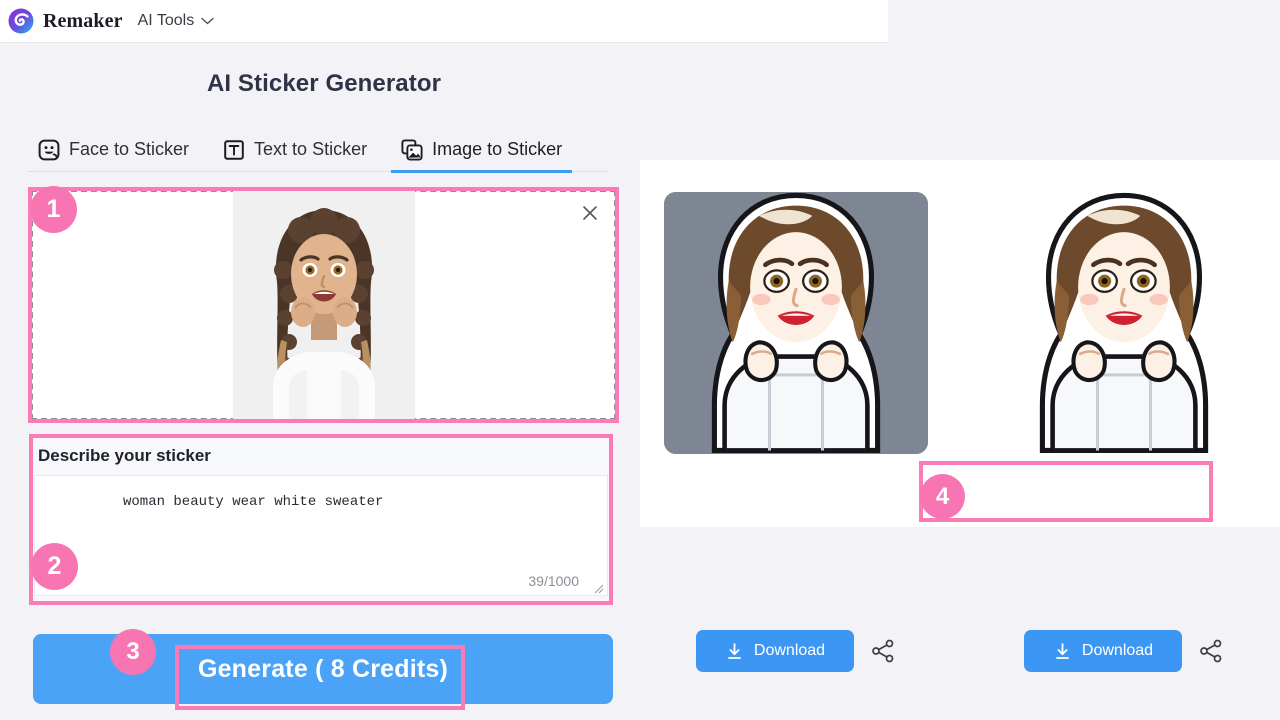 The image size is (1280, 720). I want to click on tab-image-to-sticker: Image to Sticker, so click(482, 150).